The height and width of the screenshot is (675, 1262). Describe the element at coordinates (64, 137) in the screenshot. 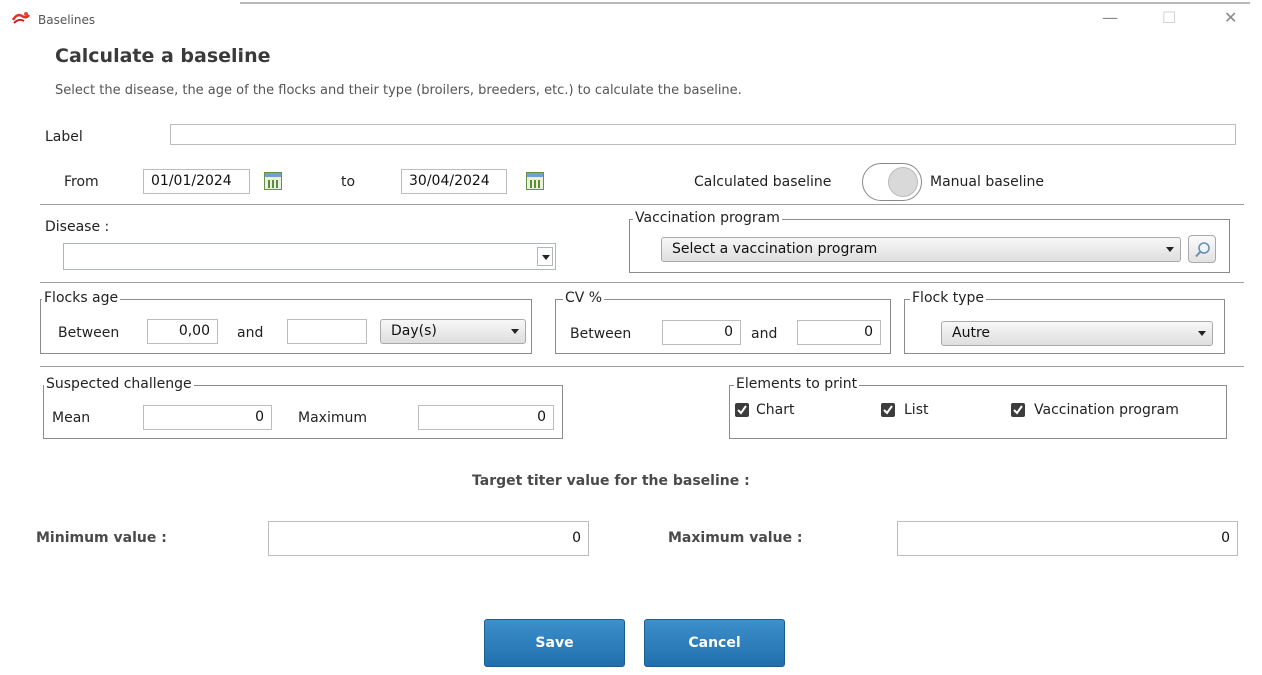

I see `label-caption: Label` at that location.